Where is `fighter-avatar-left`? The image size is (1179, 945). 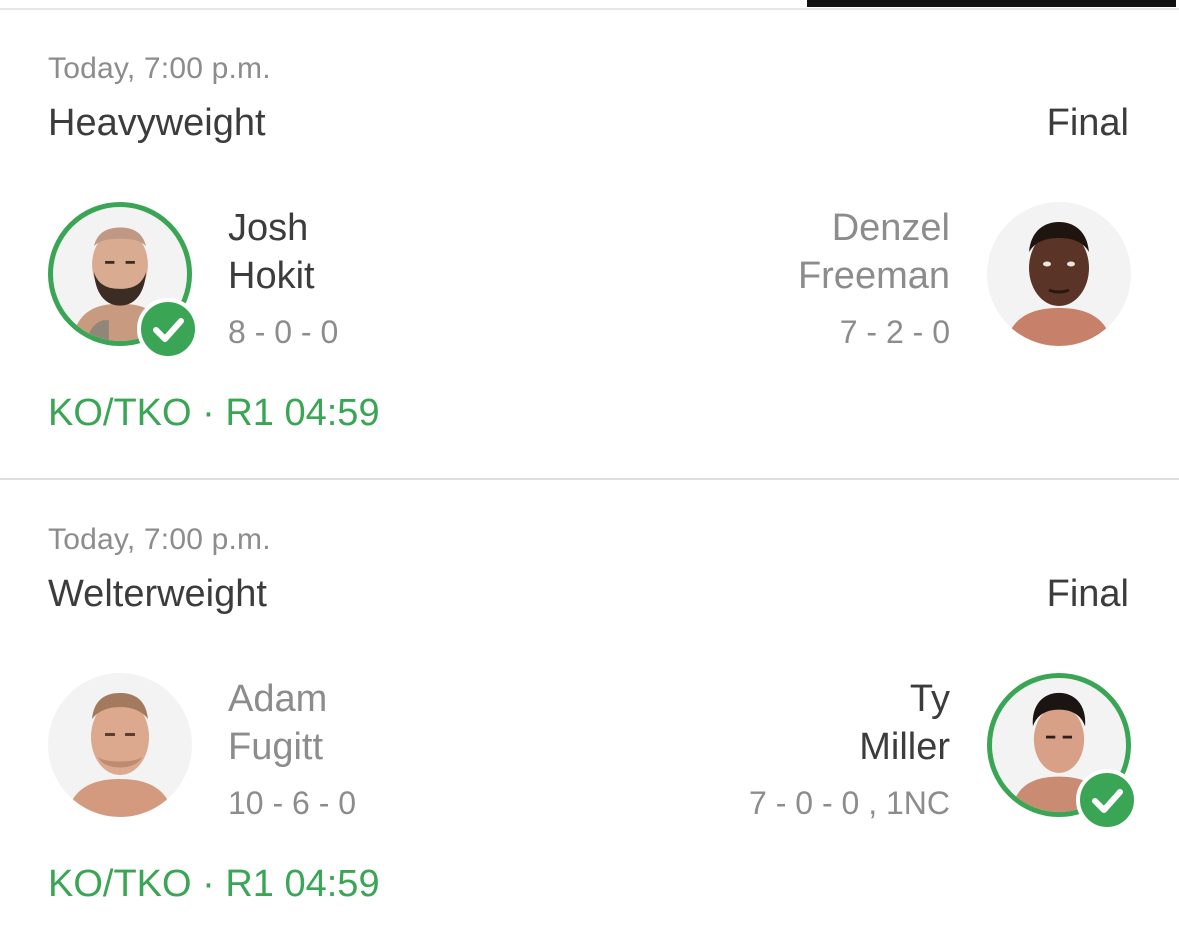
fighter-avatar-left is located at coordinates (120, 745).